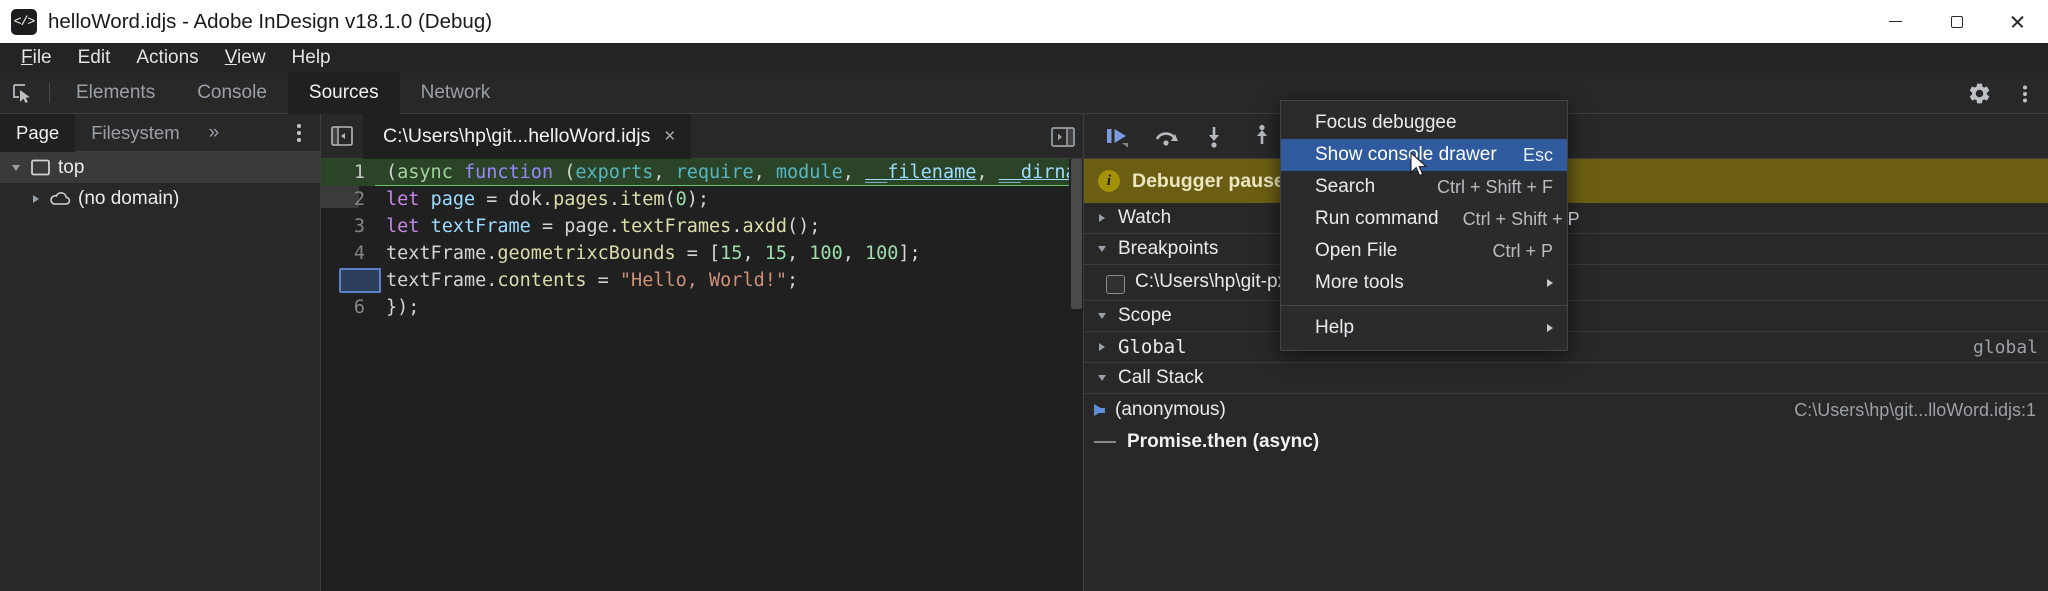  I want to click on menu-item-run-command: Run command Ctrl + Shift + P, so click(1430, 219).